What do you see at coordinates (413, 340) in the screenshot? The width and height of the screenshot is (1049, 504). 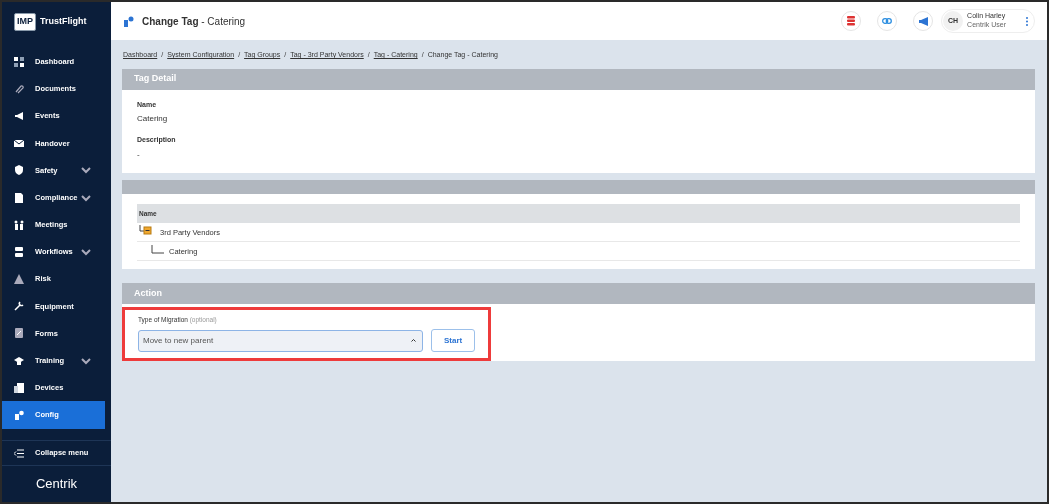 I see `caret-icon` at bounding box center [413, 340].